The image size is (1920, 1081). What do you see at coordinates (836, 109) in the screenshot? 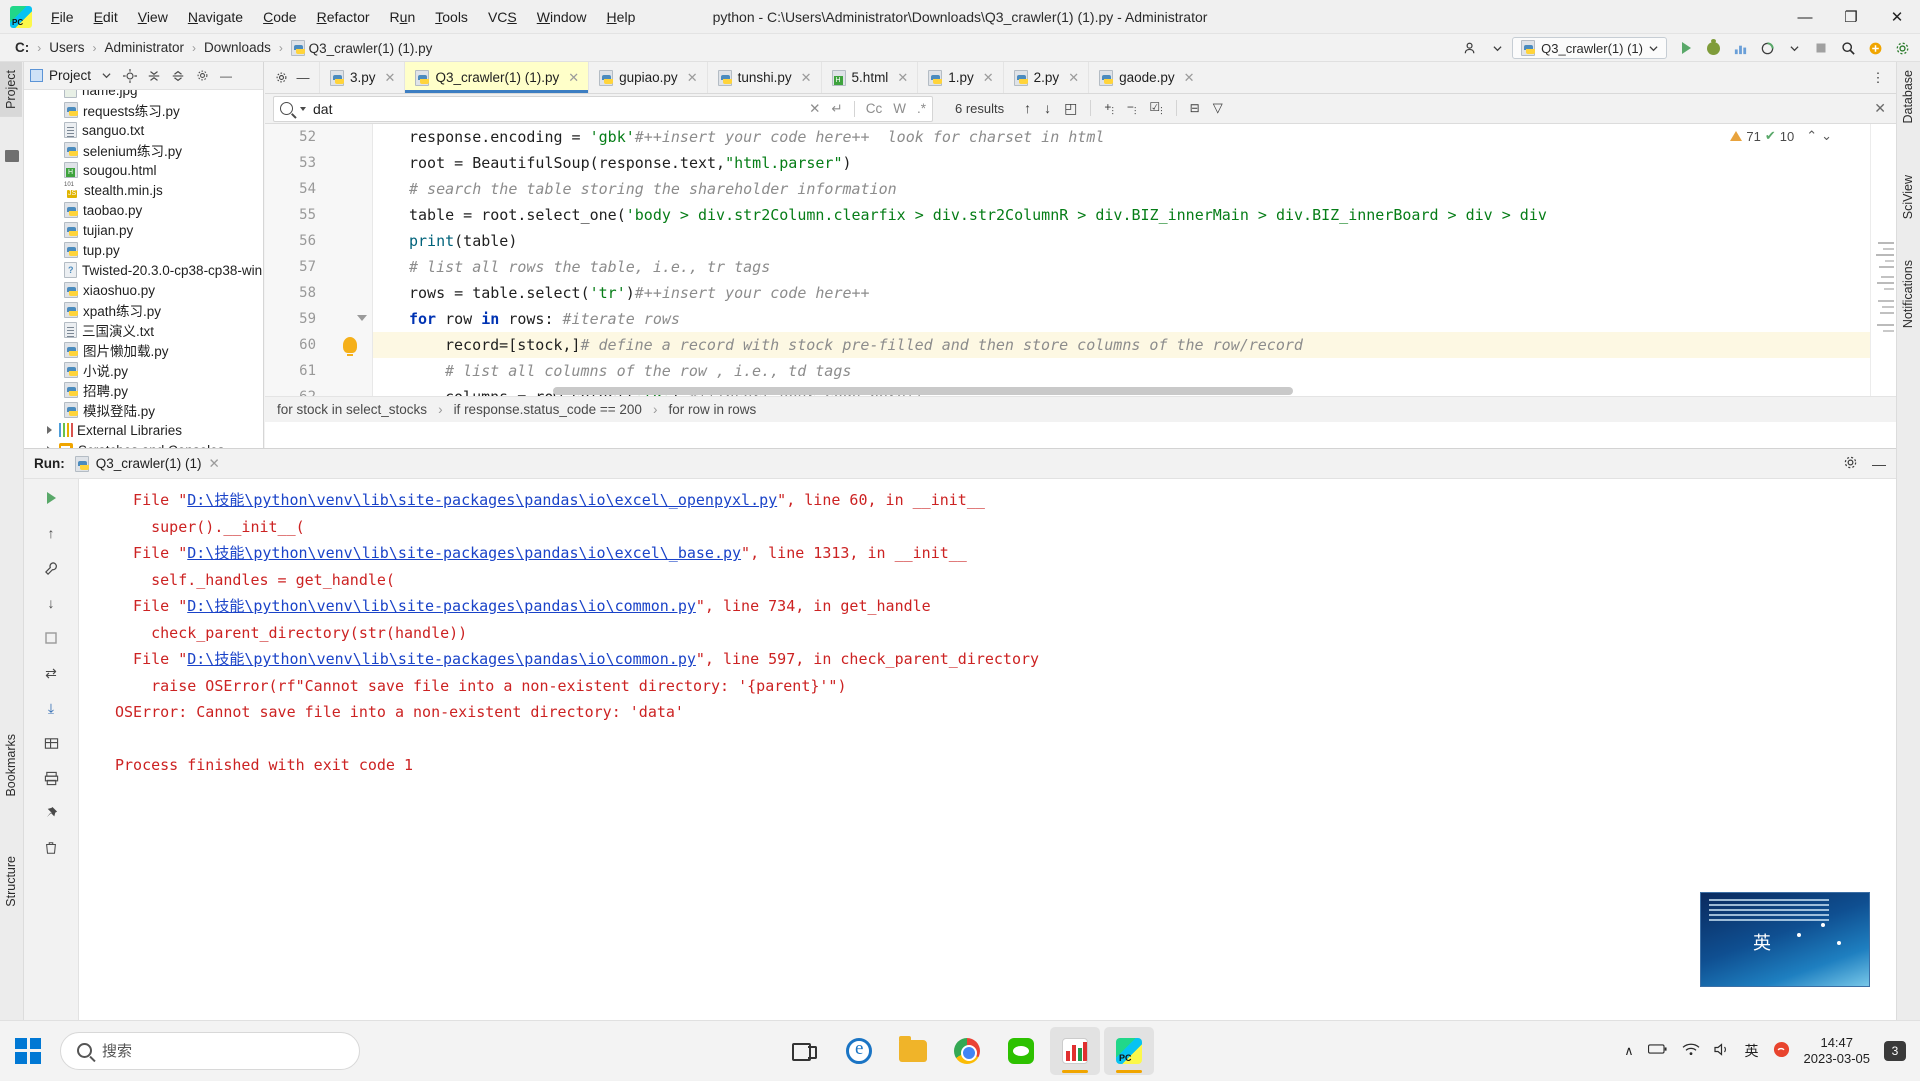
I see `search-history-icon: ↵` at bounding box center [836, 109].